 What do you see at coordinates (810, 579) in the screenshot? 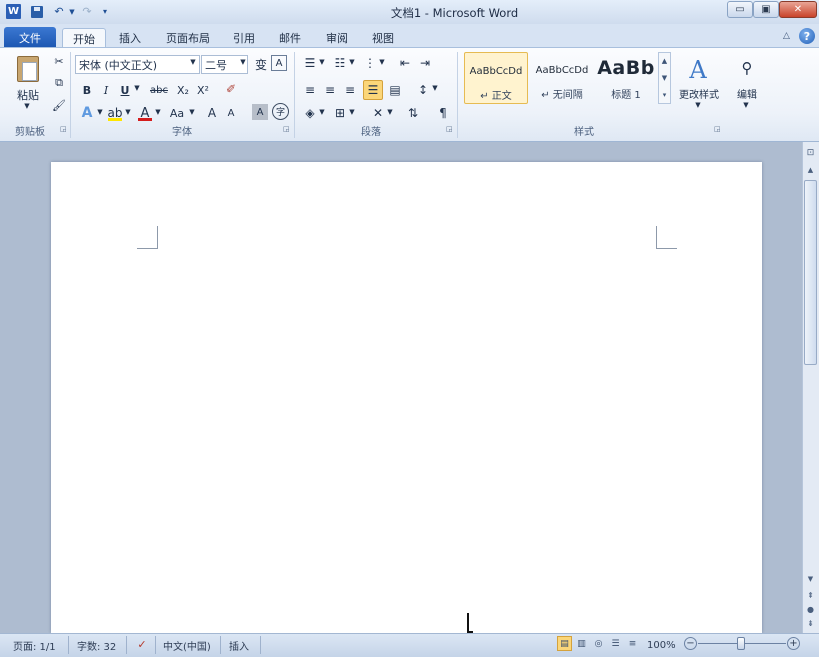
I see `scroll-down-icon: ▼` at bounding box center [810, 579].